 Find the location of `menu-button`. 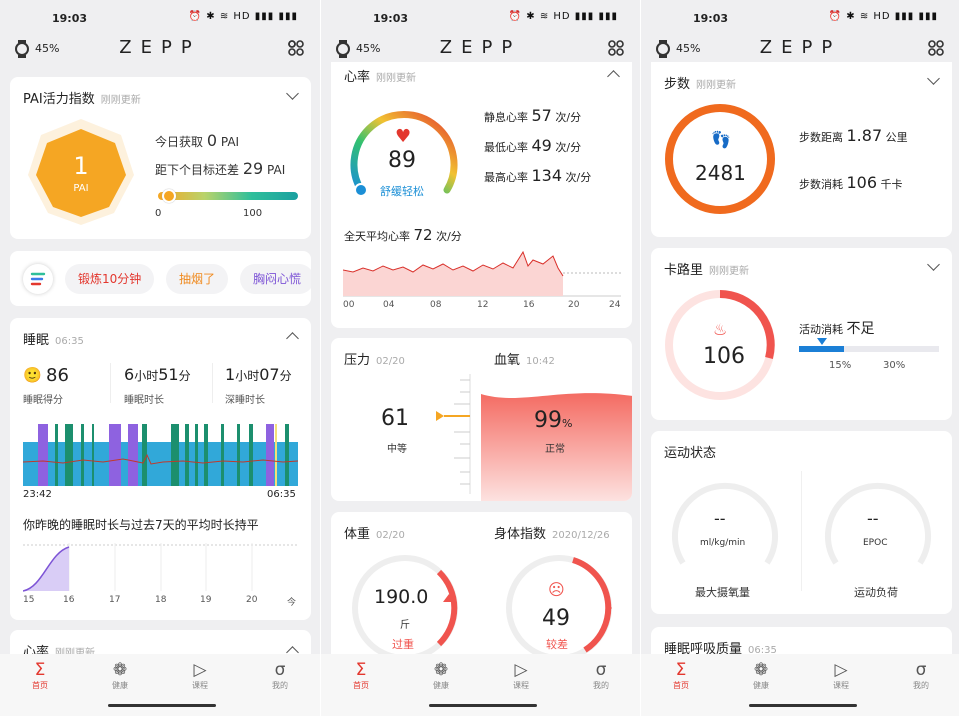

menu-button is located at coordinates (38, 279).